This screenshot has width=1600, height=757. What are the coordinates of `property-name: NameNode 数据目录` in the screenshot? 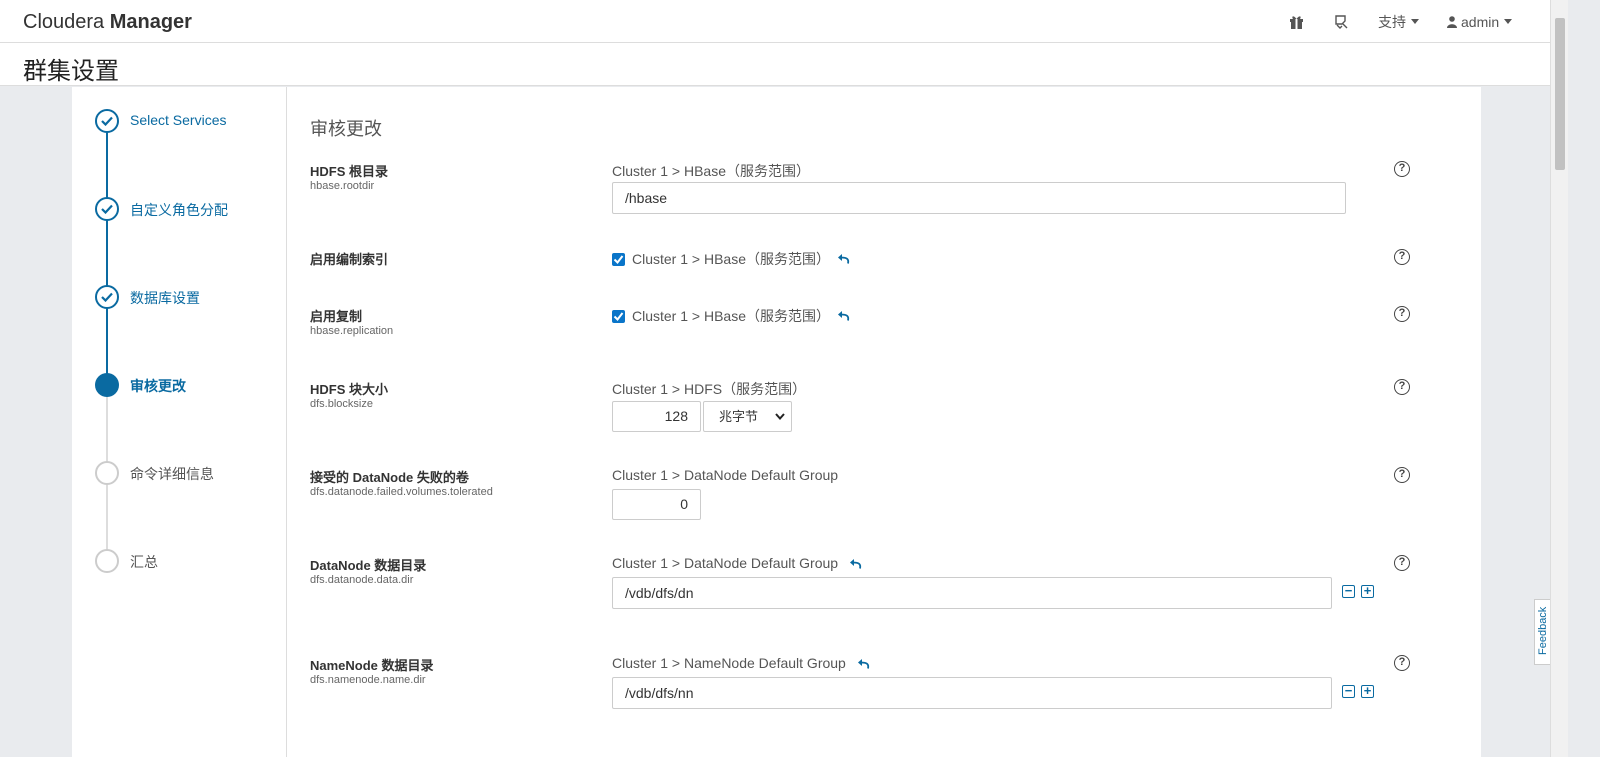 It's located at (372, 665).